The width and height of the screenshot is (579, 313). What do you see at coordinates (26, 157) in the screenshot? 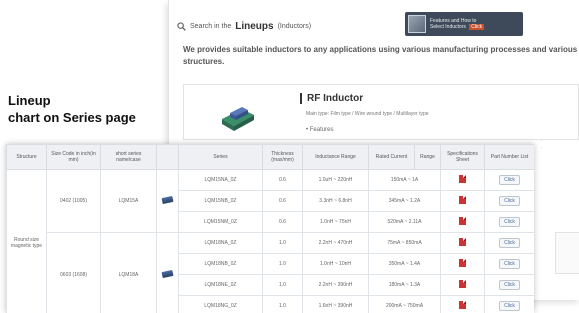
I see `column-header: Structure` at bounding box center [26, 157].